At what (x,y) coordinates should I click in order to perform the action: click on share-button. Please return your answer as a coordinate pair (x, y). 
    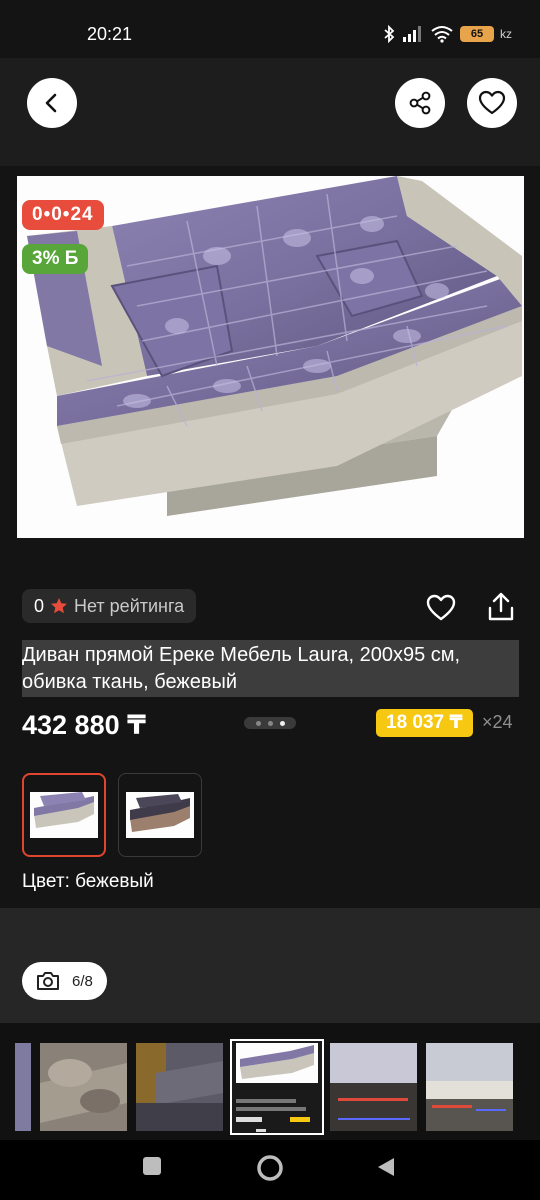
    Looking at the image, I should click on (420, 103).